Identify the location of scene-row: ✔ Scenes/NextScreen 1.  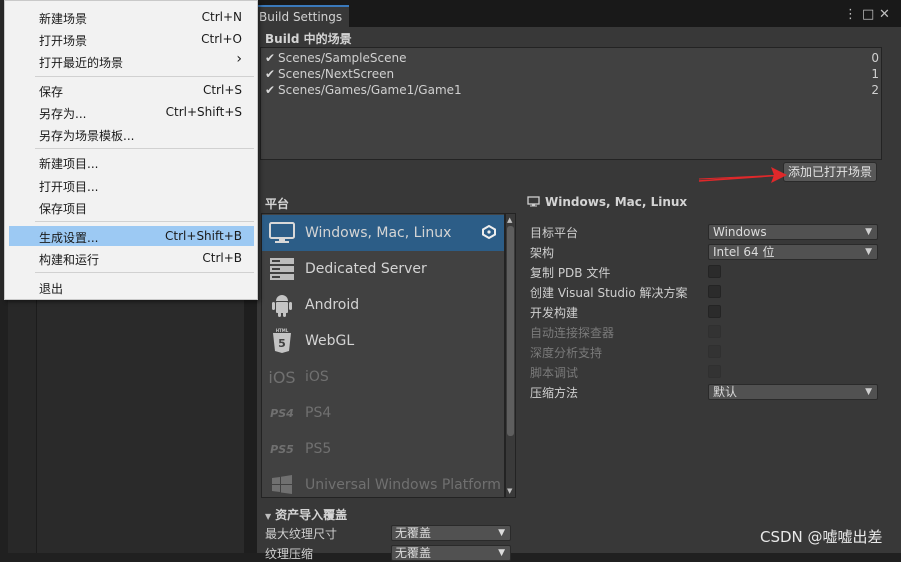
(572, 75).